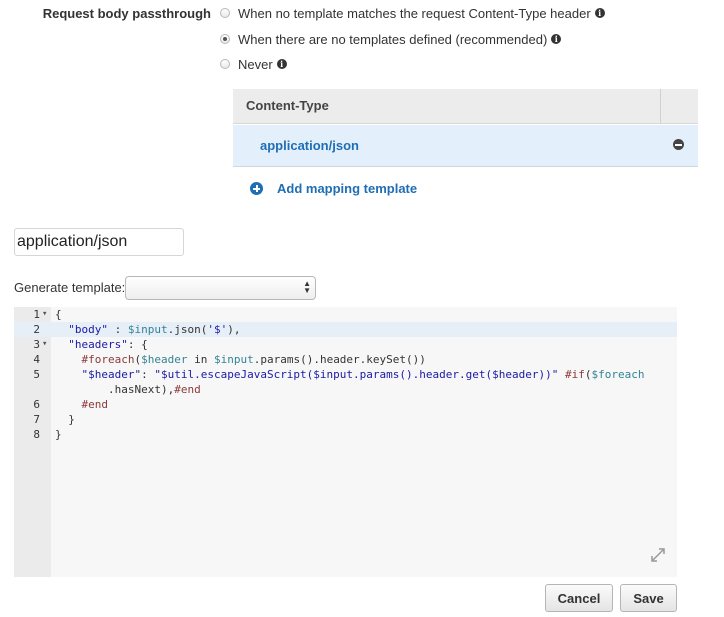  I want to click on line-number: 2, so click(36, 329).